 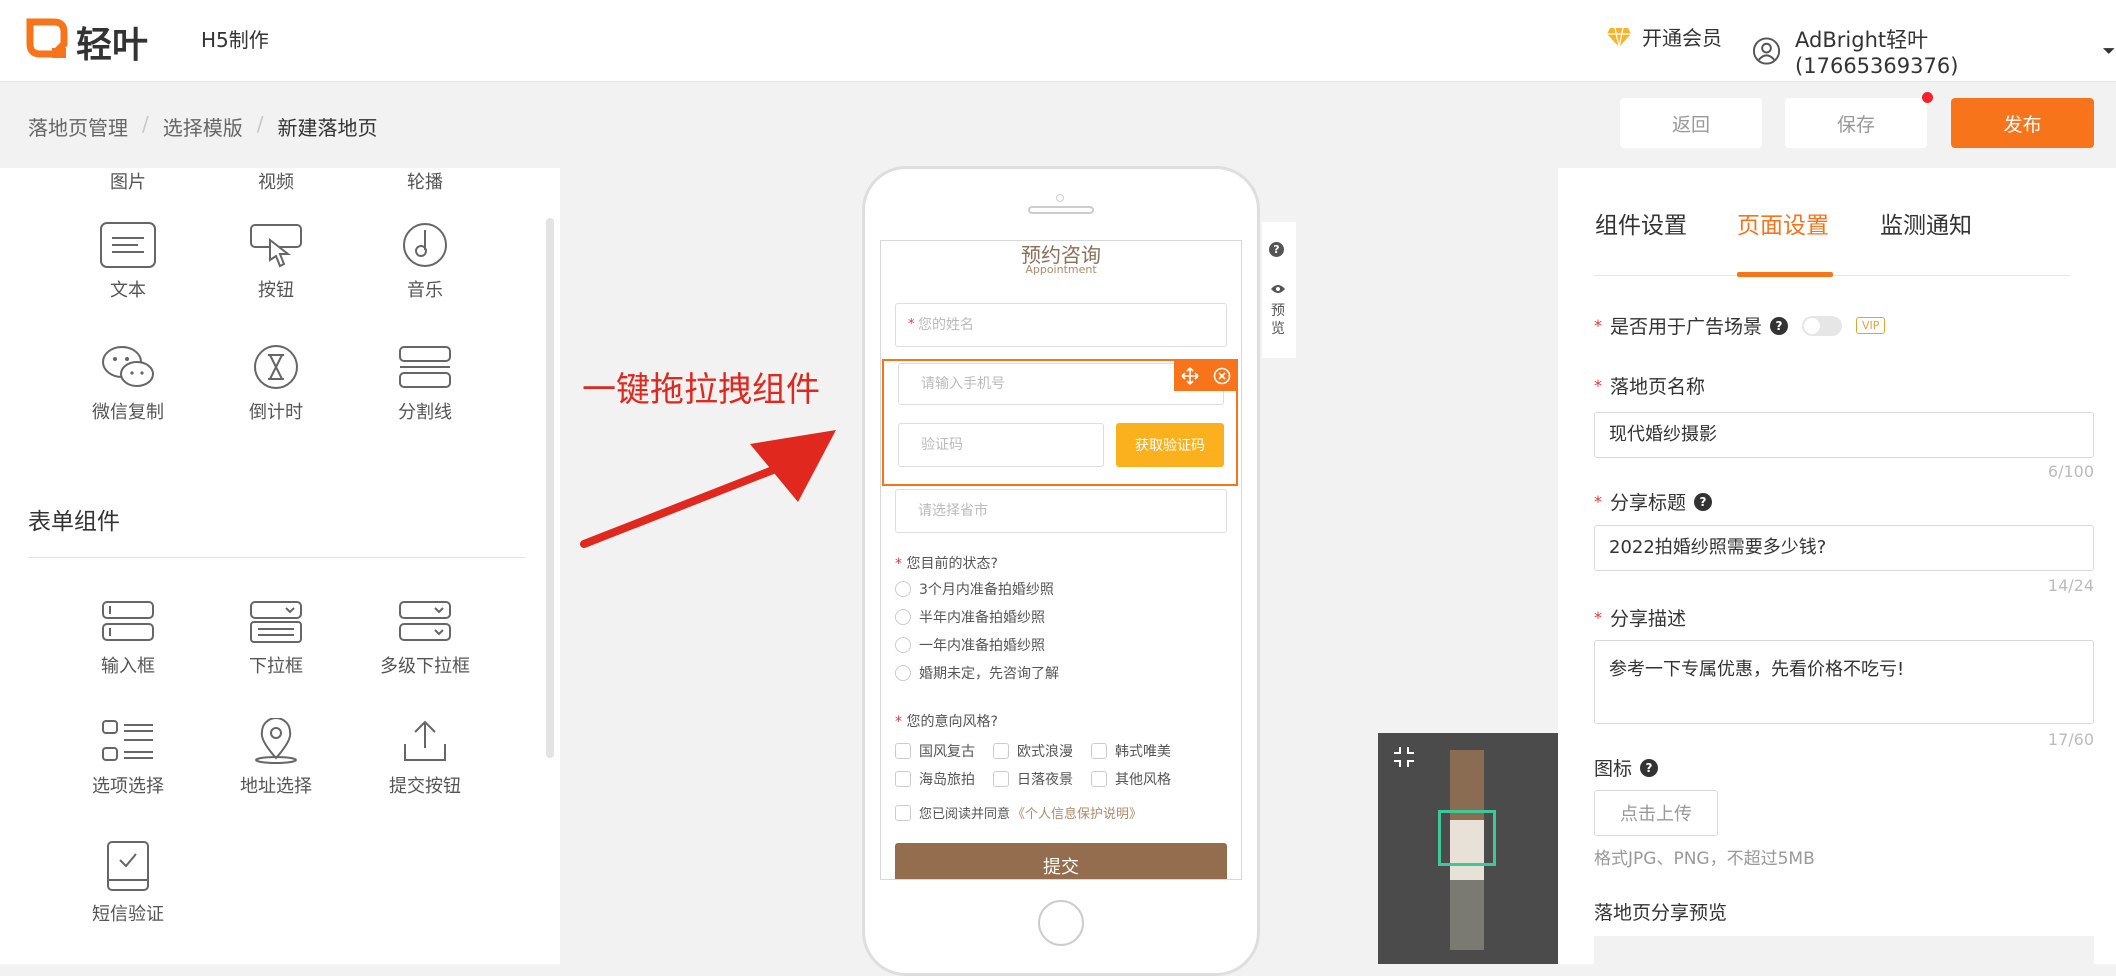 I want to click on upload-button: 点击上传, so click(x=1656, y=813).